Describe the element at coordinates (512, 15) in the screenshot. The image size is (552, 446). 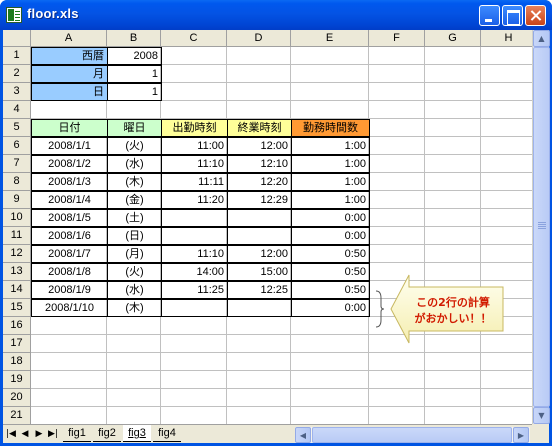
I see `maximize-button` at that location.